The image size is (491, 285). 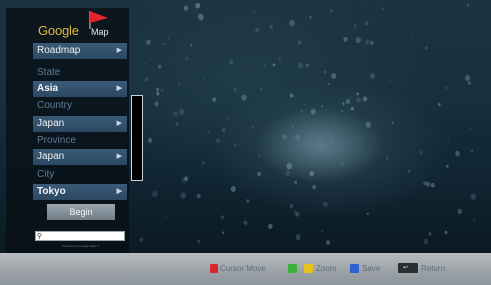 What do you see at coordinates (80, 192) in the screenshot?
I see `city-select: Tokyo ▶` at bounding box center [80, 192].